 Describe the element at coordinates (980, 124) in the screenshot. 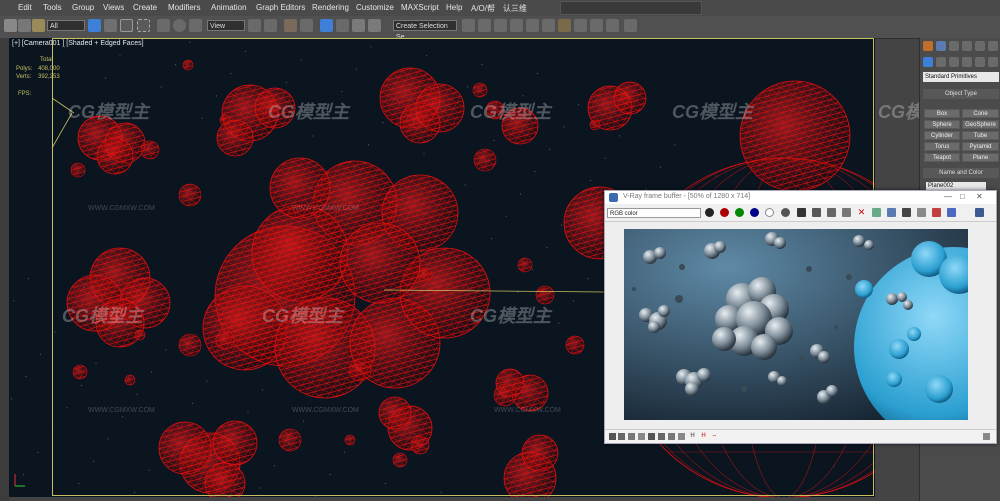

I see `geosphere-button: GeoSphere` at that location.